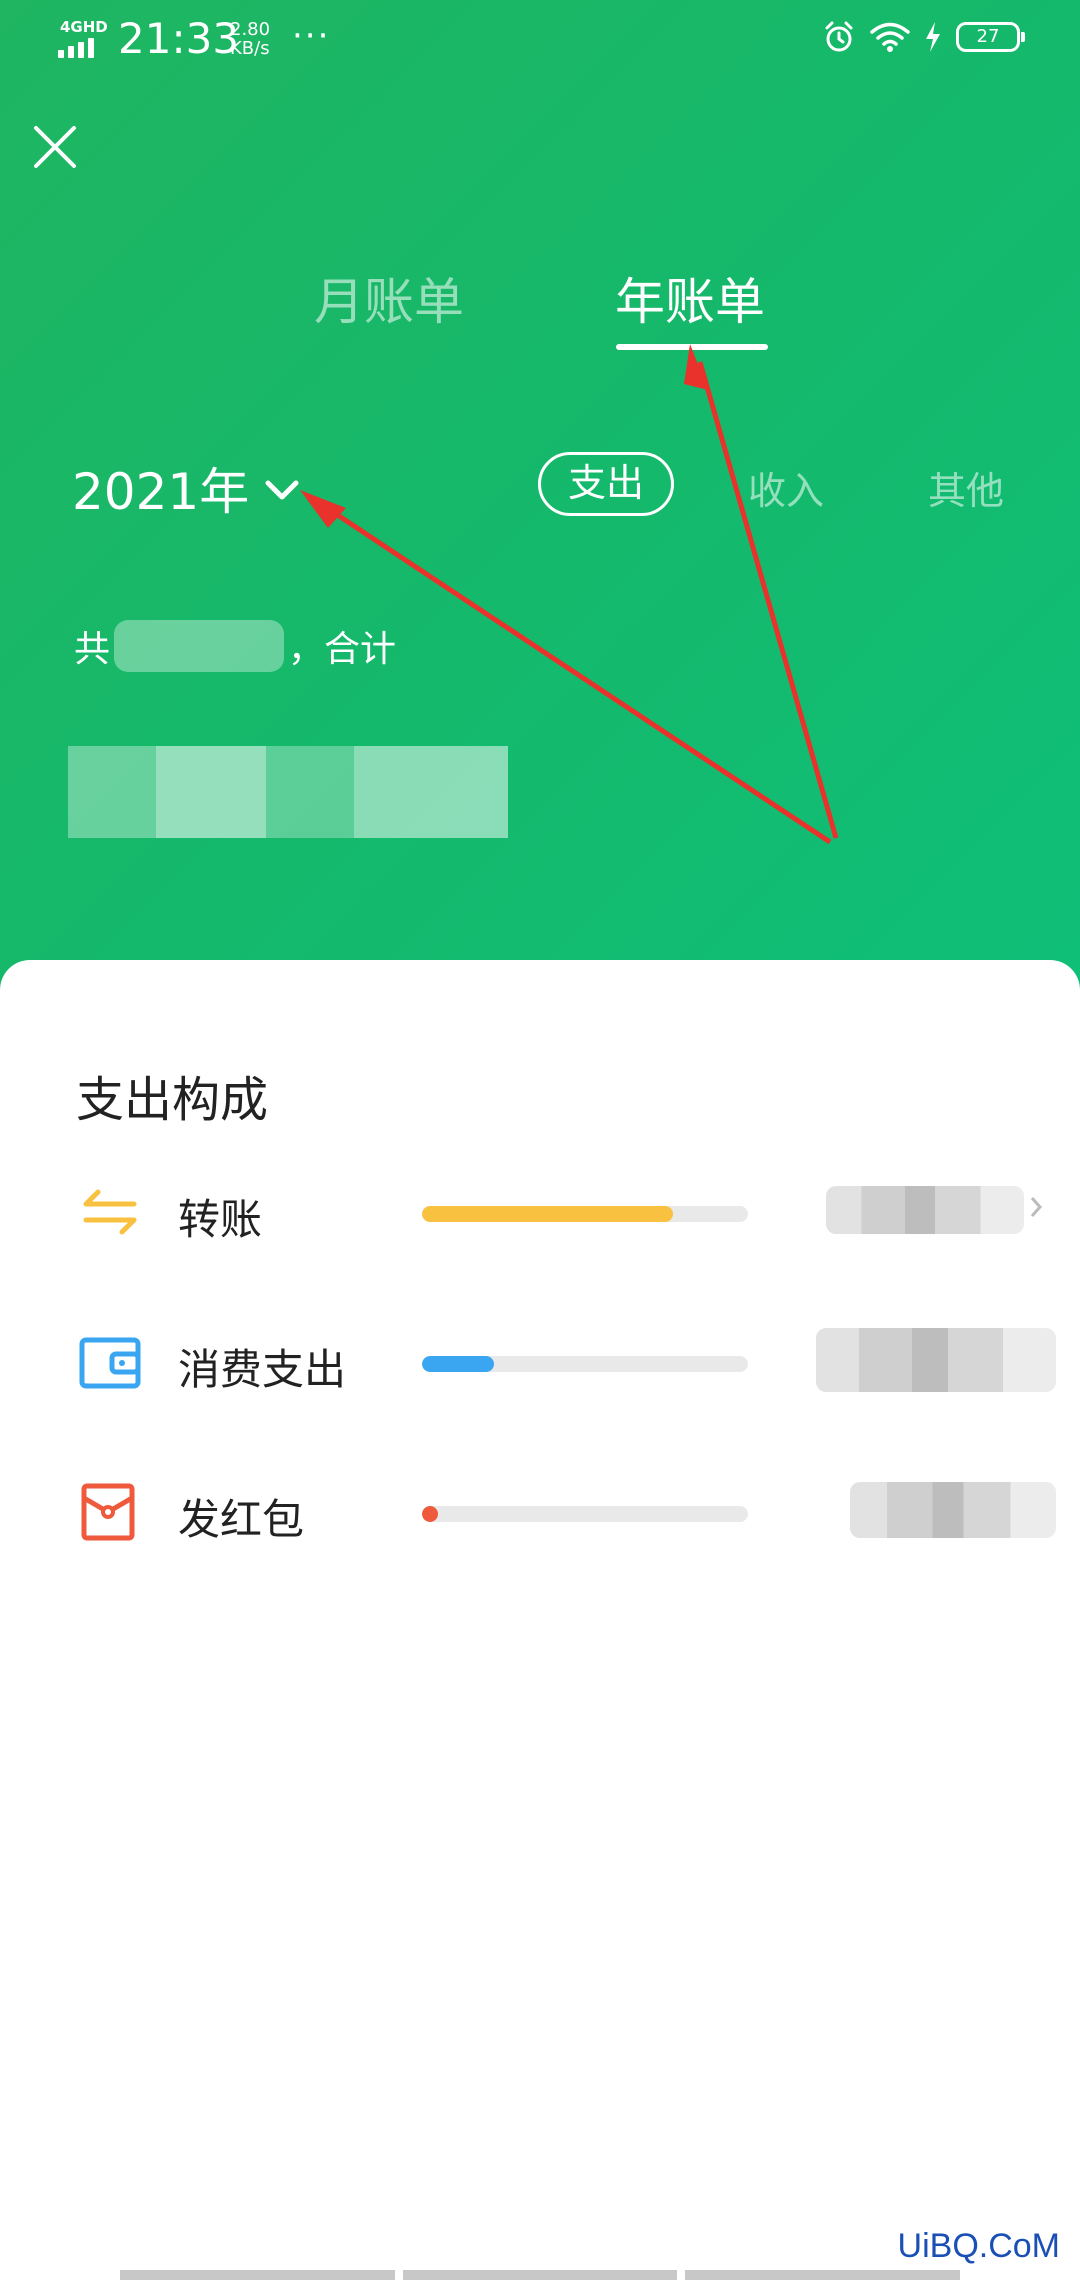  Describe the element at coordinates (179, 38) in the screenshot. I see `clock: 21:33` at that location.